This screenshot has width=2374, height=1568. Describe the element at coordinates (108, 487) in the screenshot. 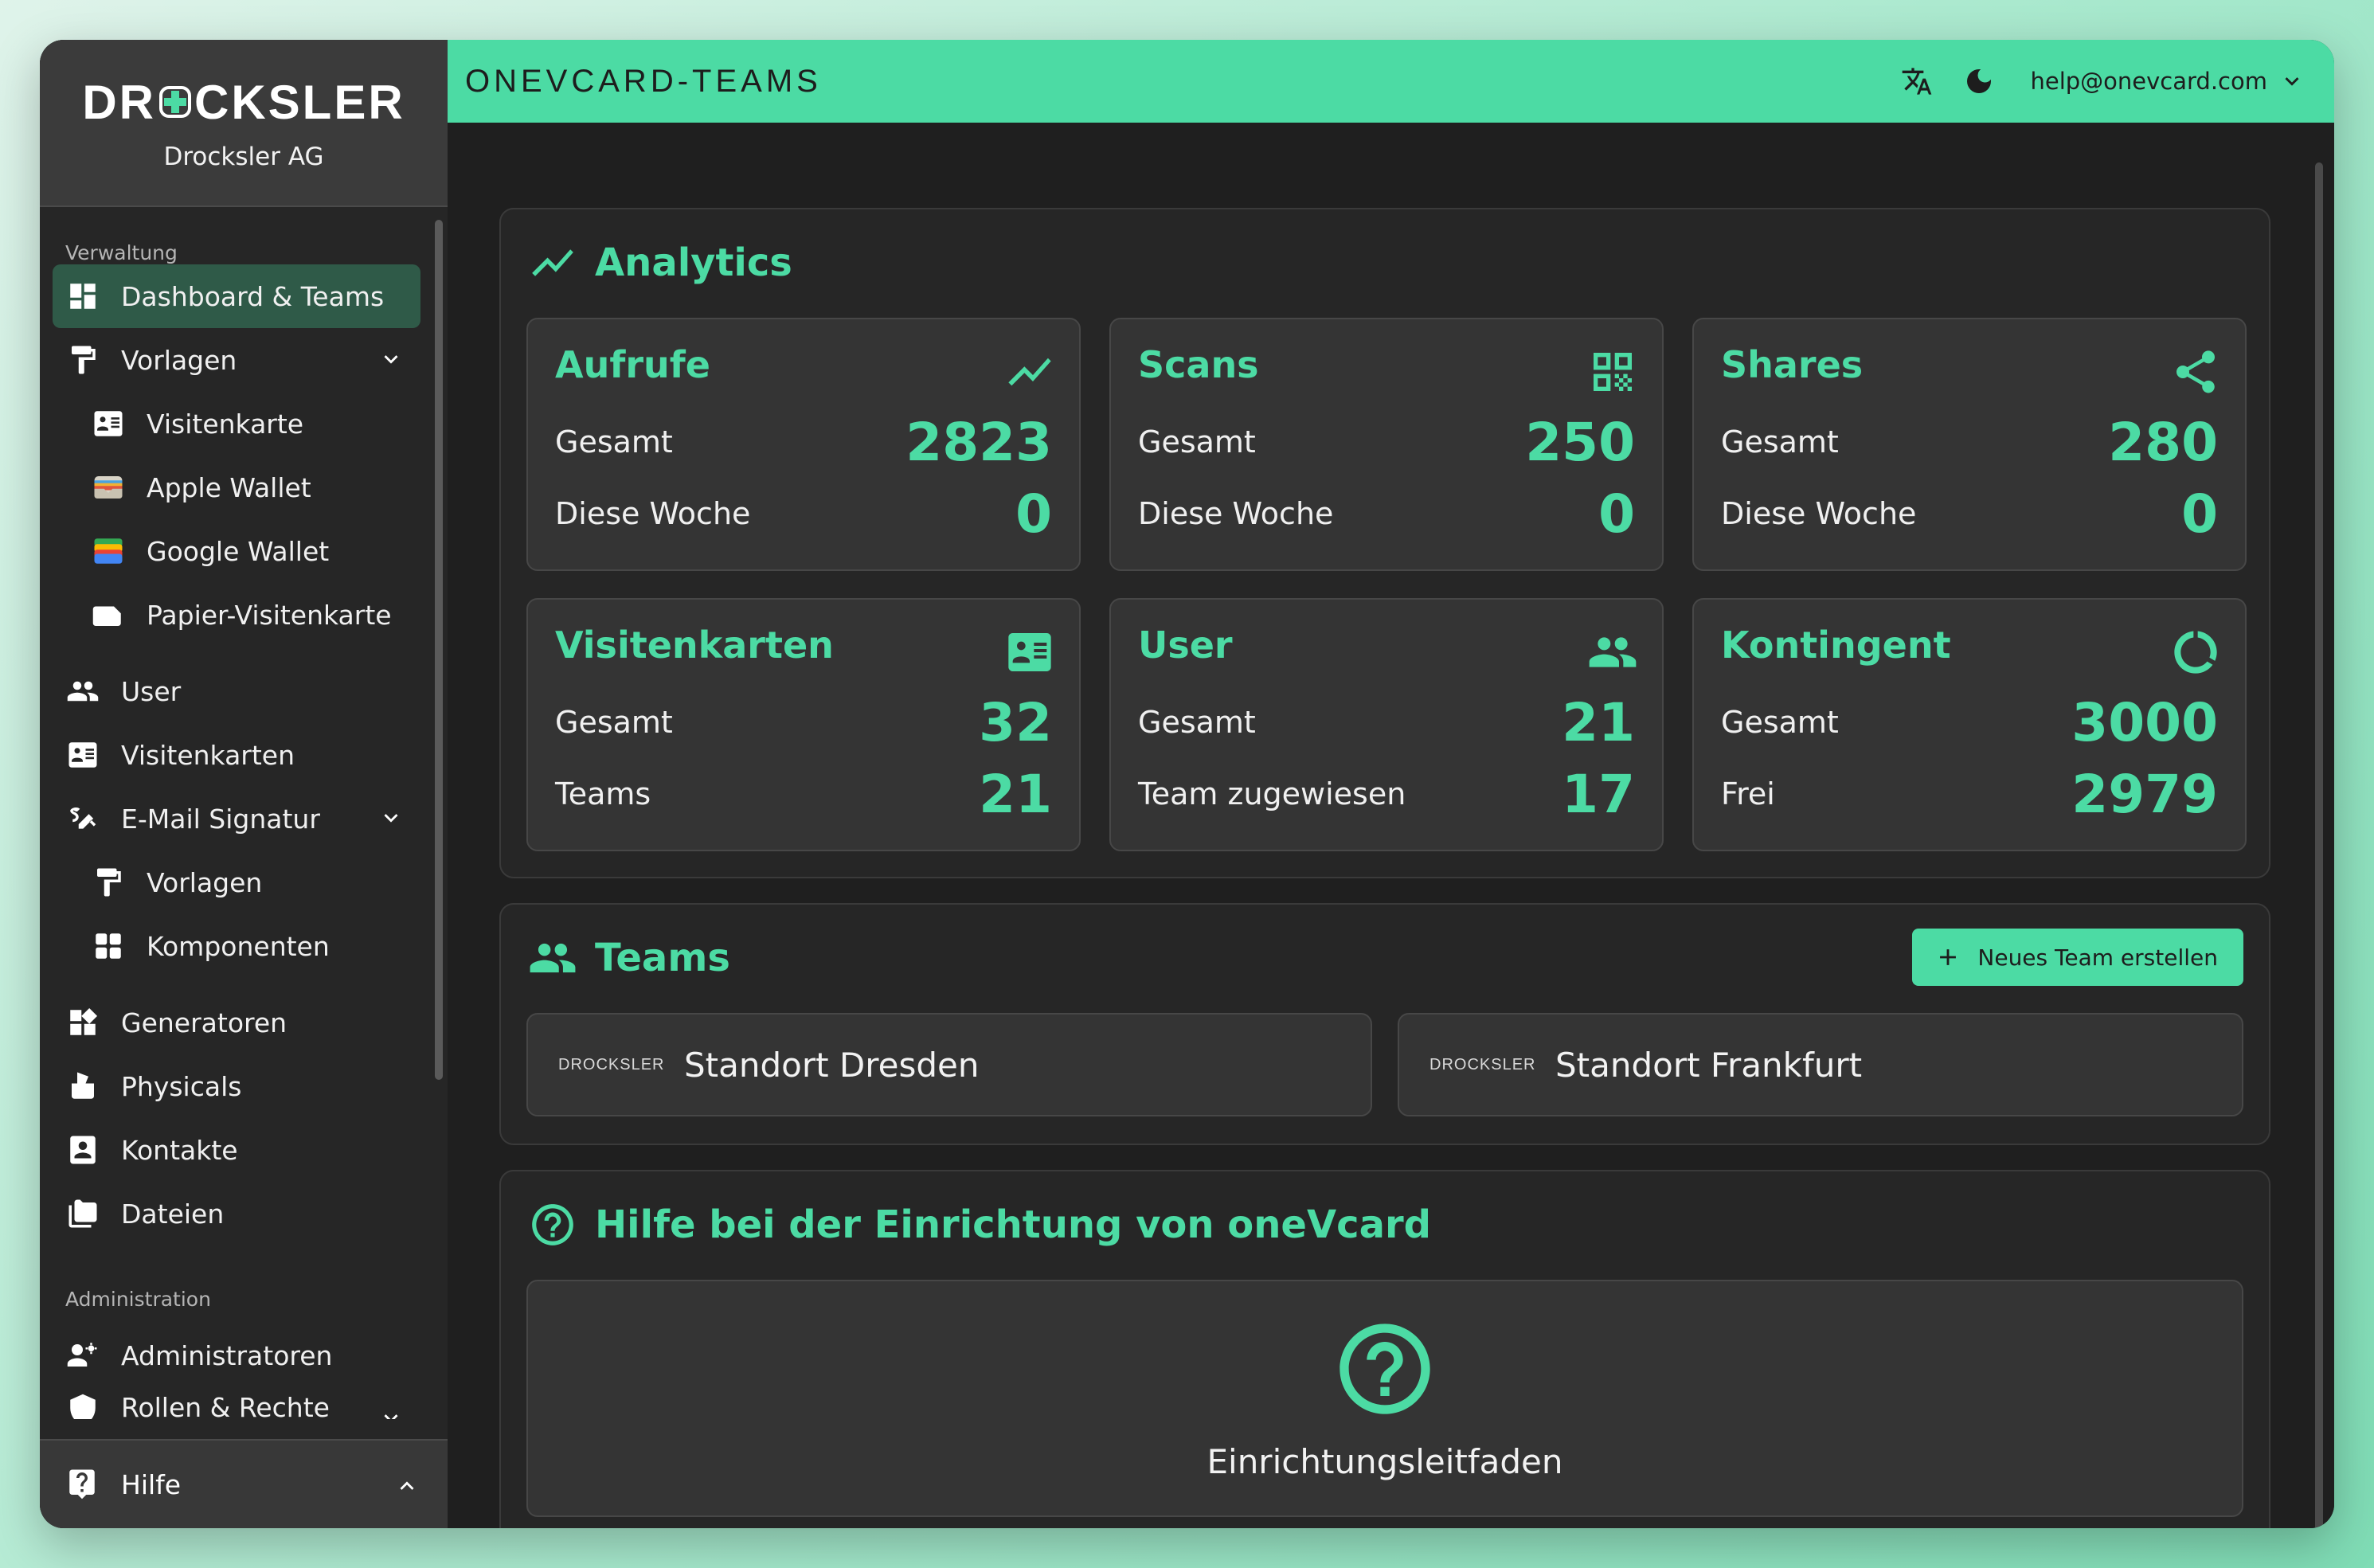

I see `apple-wallet-icon` at that location.